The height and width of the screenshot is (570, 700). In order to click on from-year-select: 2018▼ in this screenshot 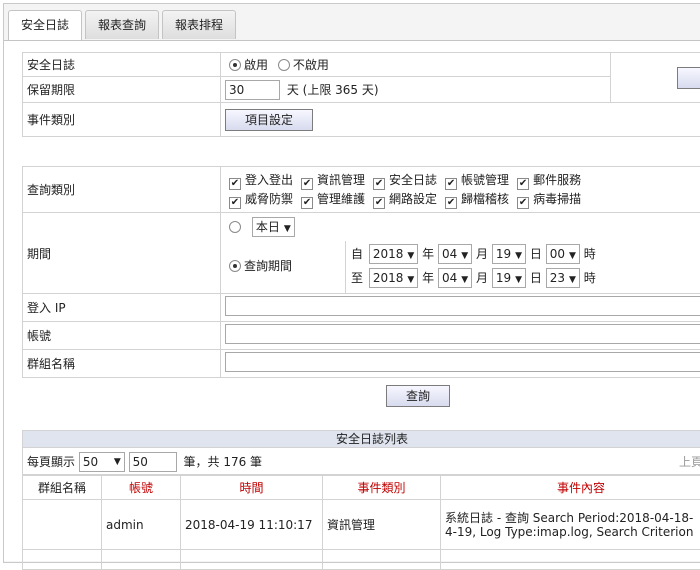, I will do `click(393, 254)`.